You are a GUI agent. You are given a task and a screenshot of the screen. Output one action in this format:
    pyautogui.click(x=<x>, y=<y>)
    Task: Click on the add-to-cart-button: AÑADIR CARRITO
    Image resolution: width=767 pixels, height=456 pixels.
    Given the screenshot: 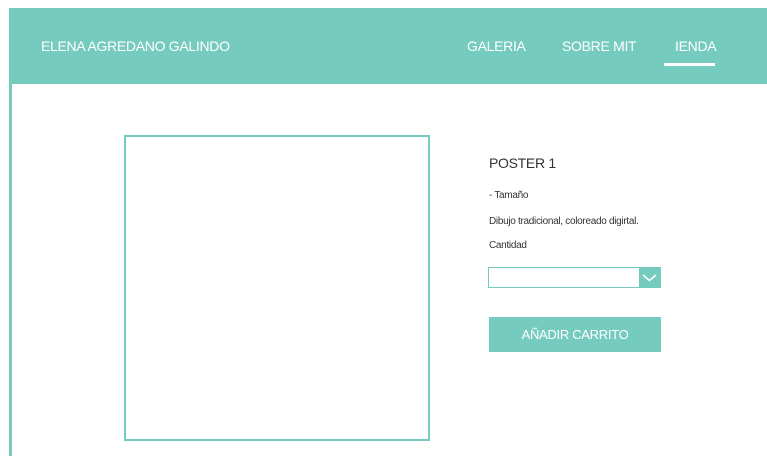 What is the action you would take?
    pyautogui.click(x=575, y=334)
    